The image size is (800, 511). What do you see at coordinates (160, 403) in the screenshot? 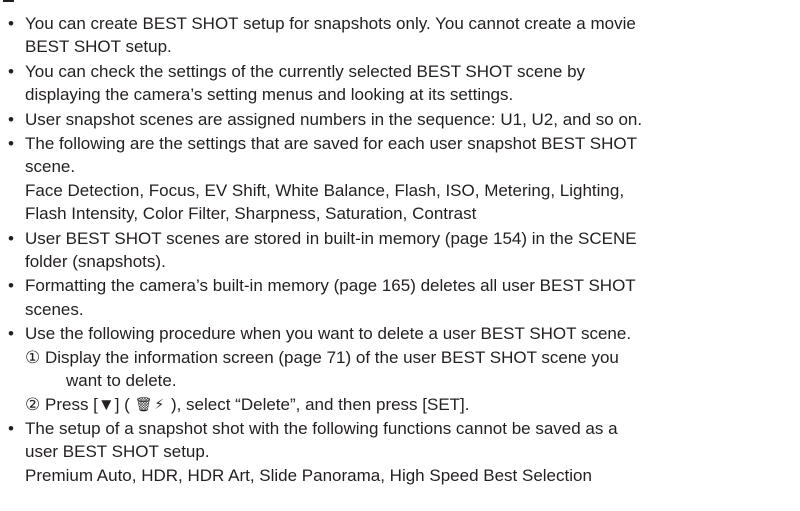
I see `flash-icon: ⚡` at bounding box center [160, 403].